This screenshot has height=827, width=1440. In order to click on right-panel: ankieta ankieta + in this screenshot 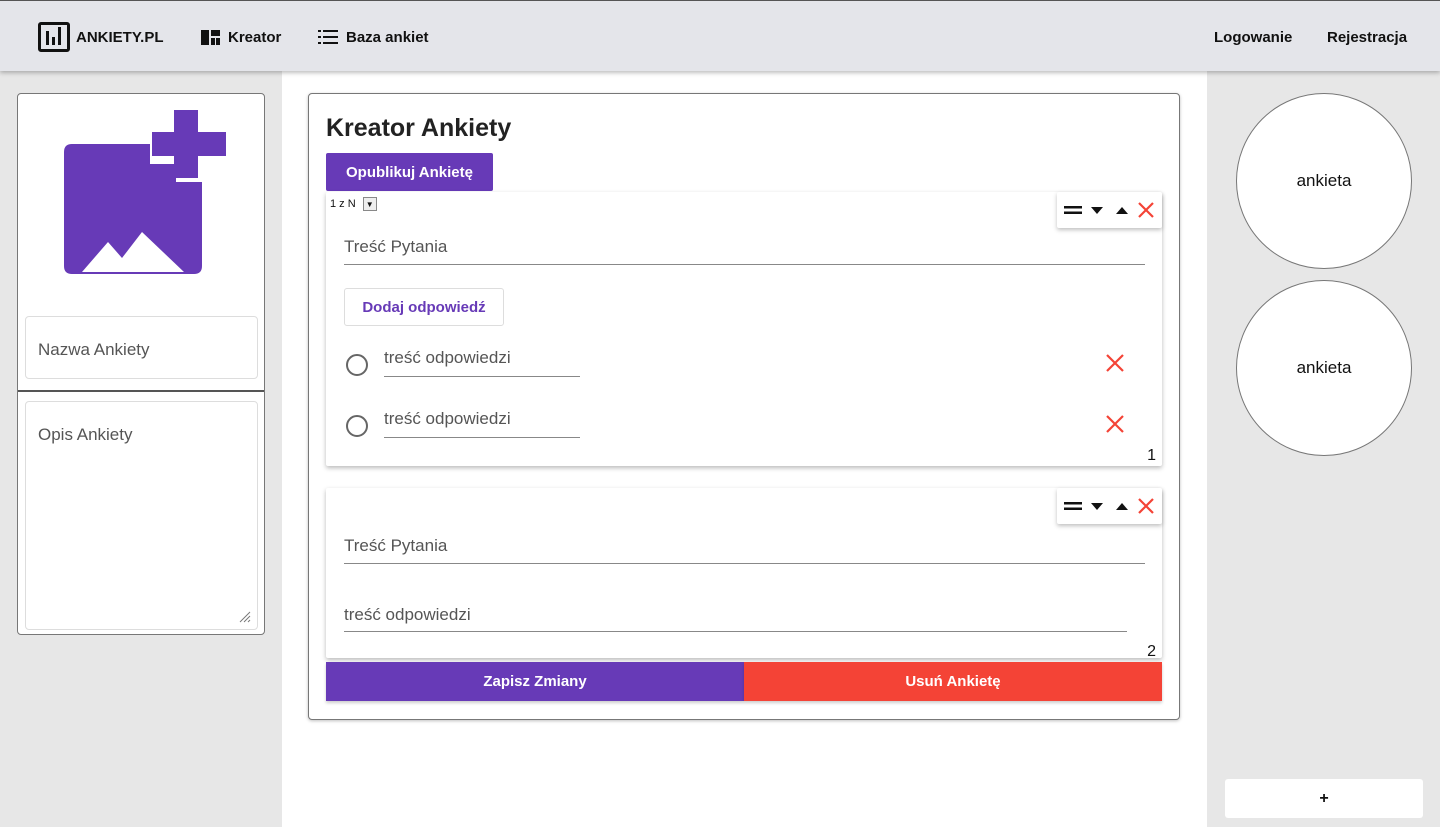, I will do `click(1323, 449)`.